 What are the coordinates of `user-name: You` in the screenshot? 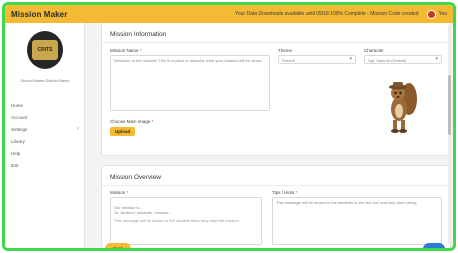 It's located at (443, 14).